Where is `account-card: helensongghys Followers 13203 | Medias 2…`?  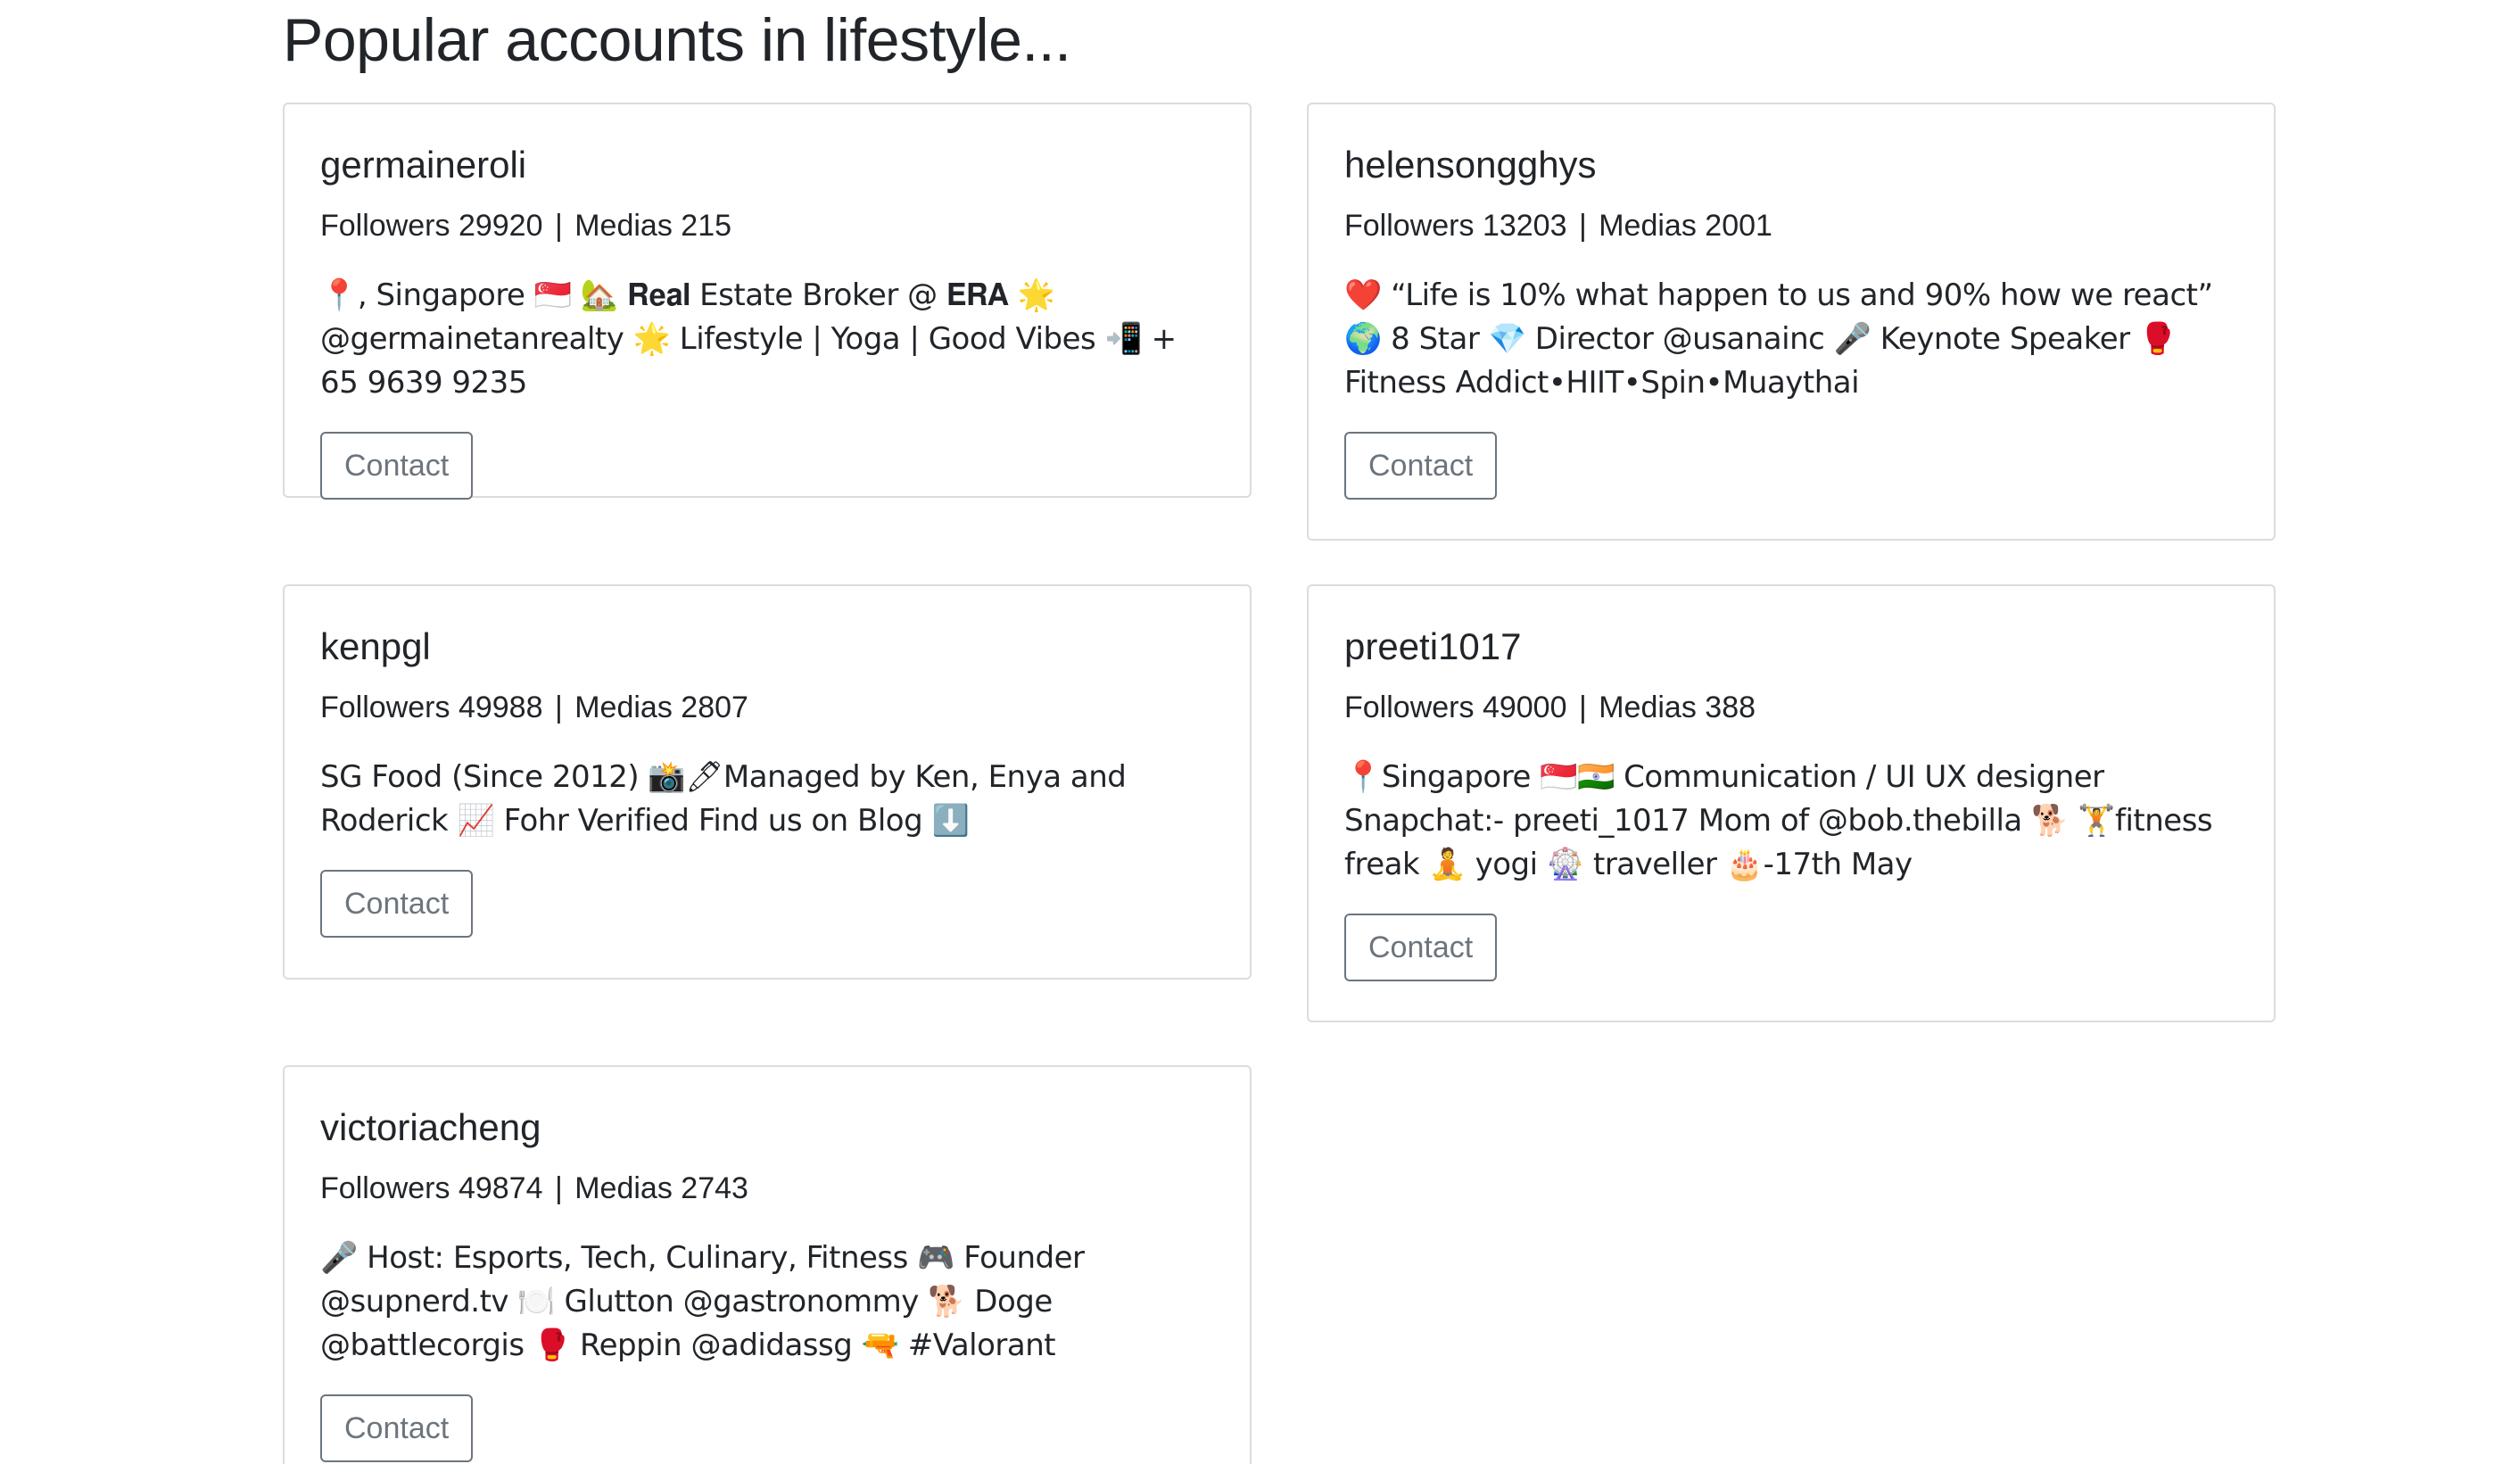 account-card: helensongghys Followers 13203 | Medias 2… is located at coordinates (1791, 322).